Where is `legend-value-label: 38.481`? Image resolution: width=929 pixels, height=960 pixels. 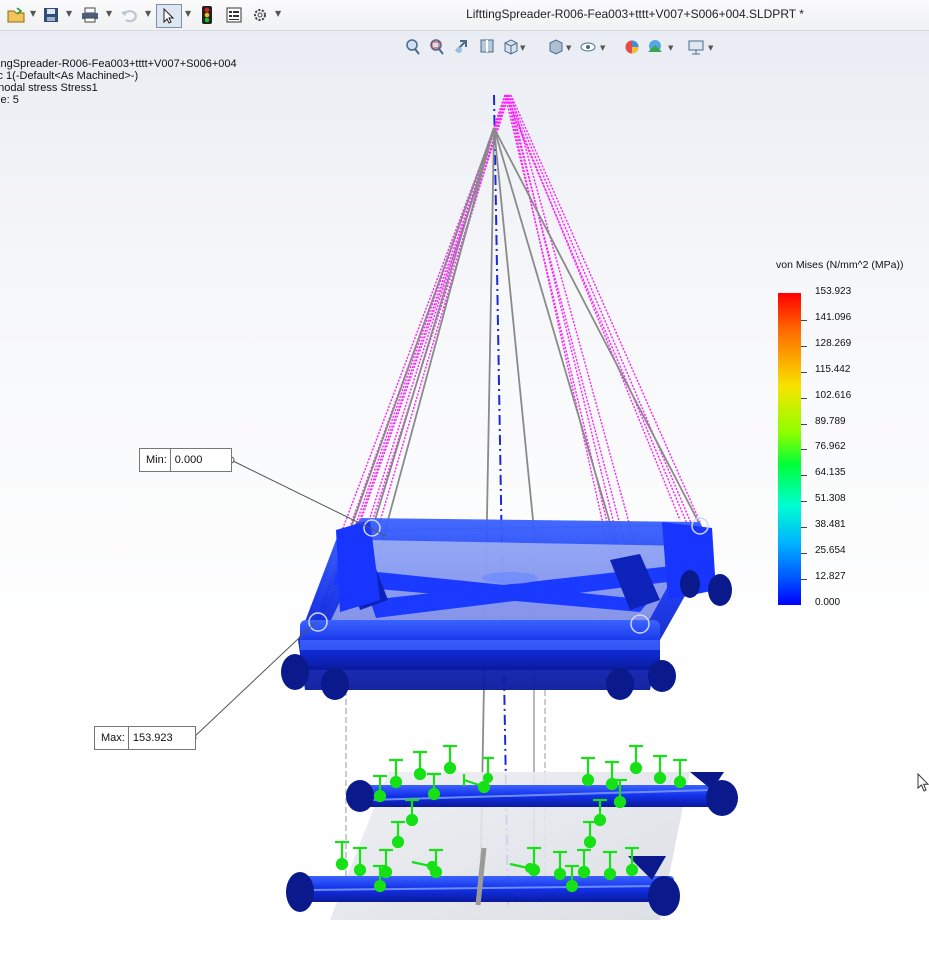 legend-value-label: 38.481 is located at coordinates (830, 525).